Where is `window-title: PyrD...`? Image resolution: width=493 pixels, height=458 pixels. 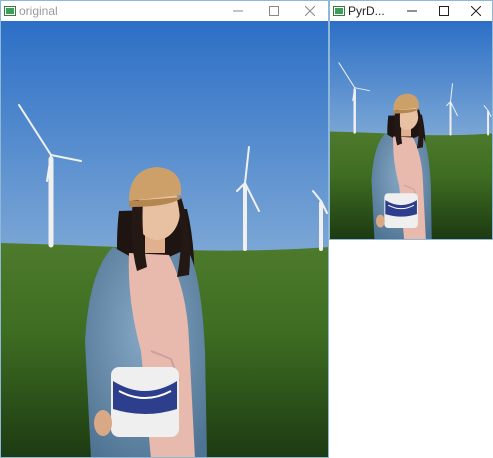 window-title: PyrD... is located at coordinates (366, 11).